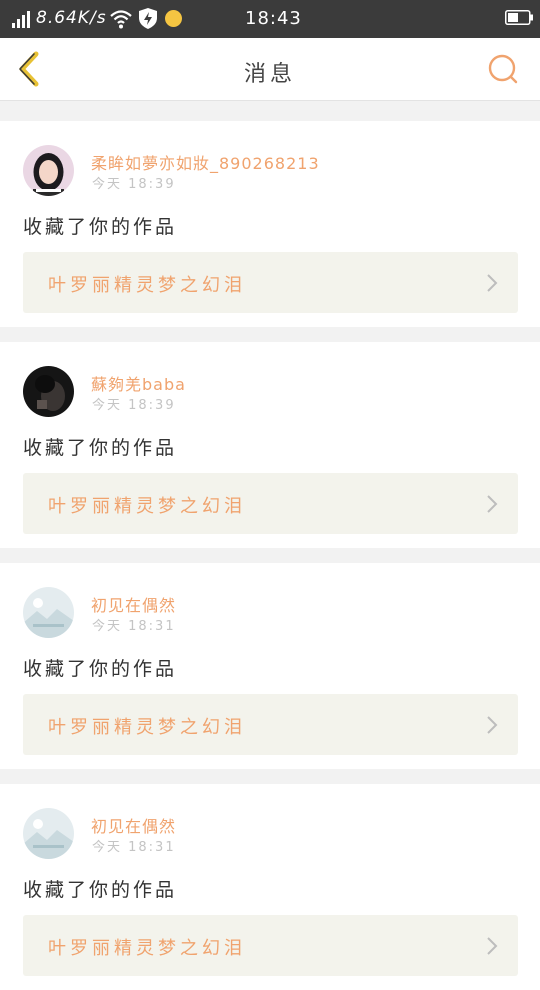 This screenshot has width=540, height=990. Describe the element at coordinates (71, 18) in the screenshot. I see `network-speed: 8.64K/s` at that location.